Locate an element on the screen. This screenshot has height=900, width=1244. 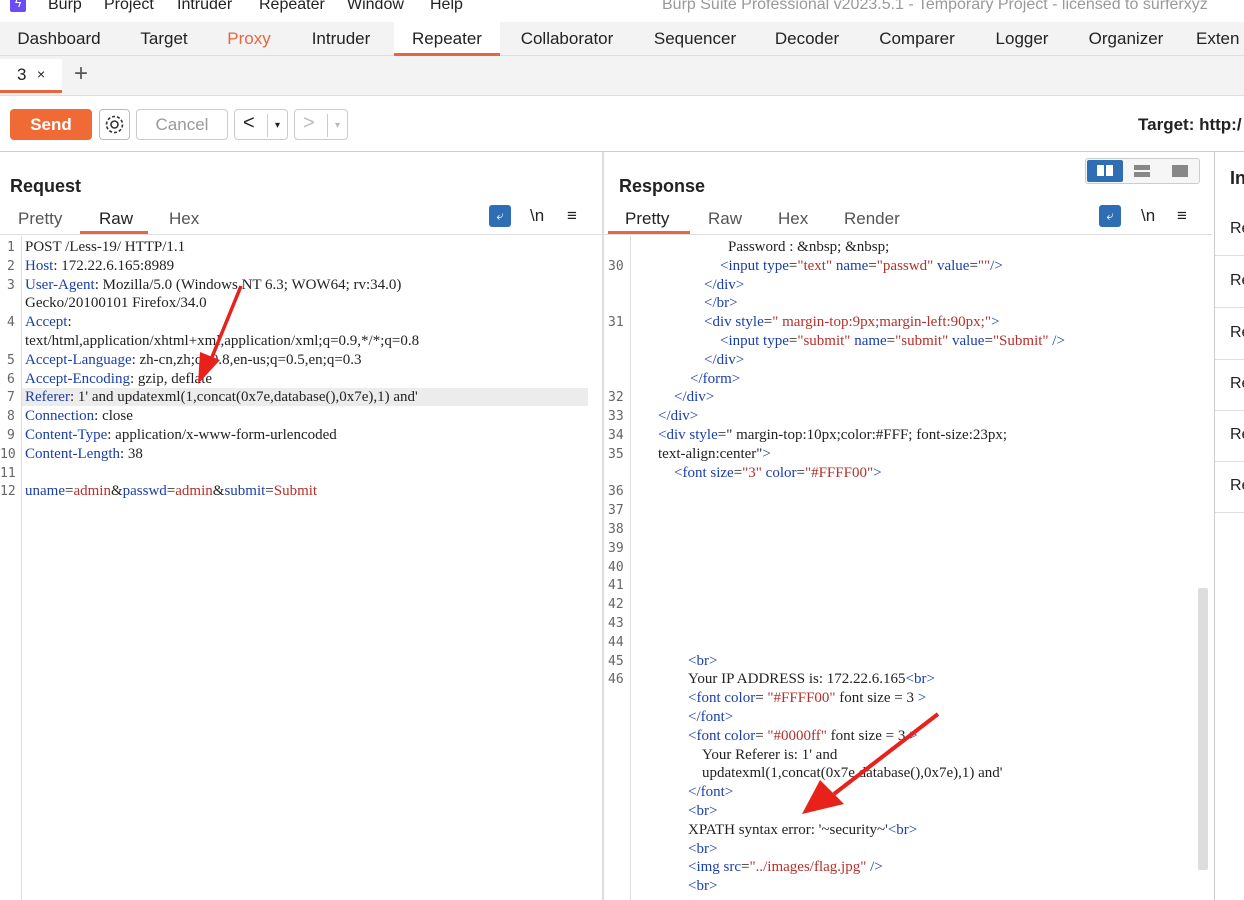
text-segment: Your Referer is: 1' and is located at coordinates (770, 754).